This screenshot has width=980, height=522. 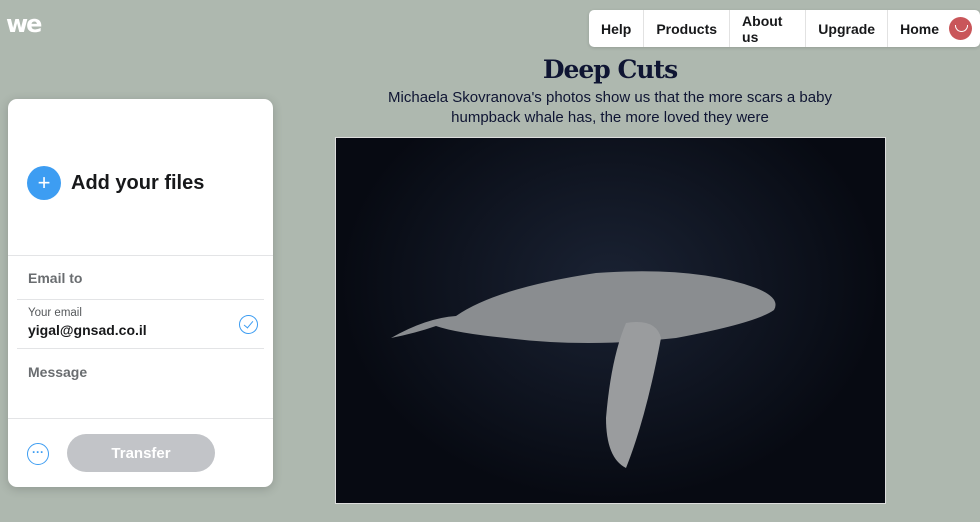 I want to click on top-nav: Help Products About us Upgrade Home, so click(x=784, y=28).